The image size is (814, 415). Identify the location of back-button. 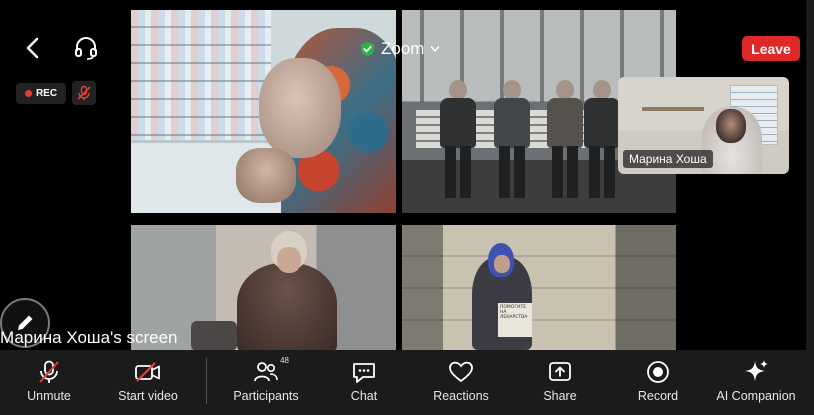
(33, 48).